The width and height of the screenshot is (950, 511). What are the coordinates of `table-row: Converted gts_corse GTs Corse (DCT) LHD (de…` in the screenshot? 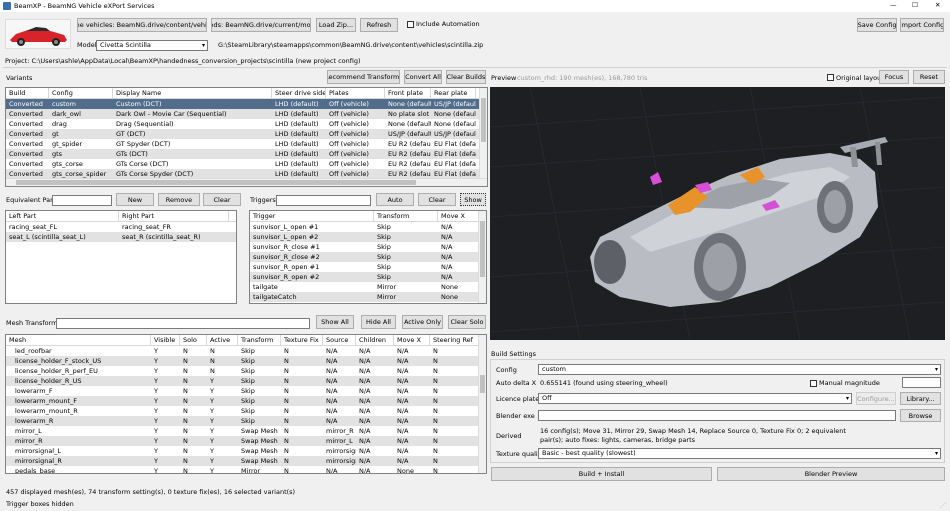 It's located at (246, 164).